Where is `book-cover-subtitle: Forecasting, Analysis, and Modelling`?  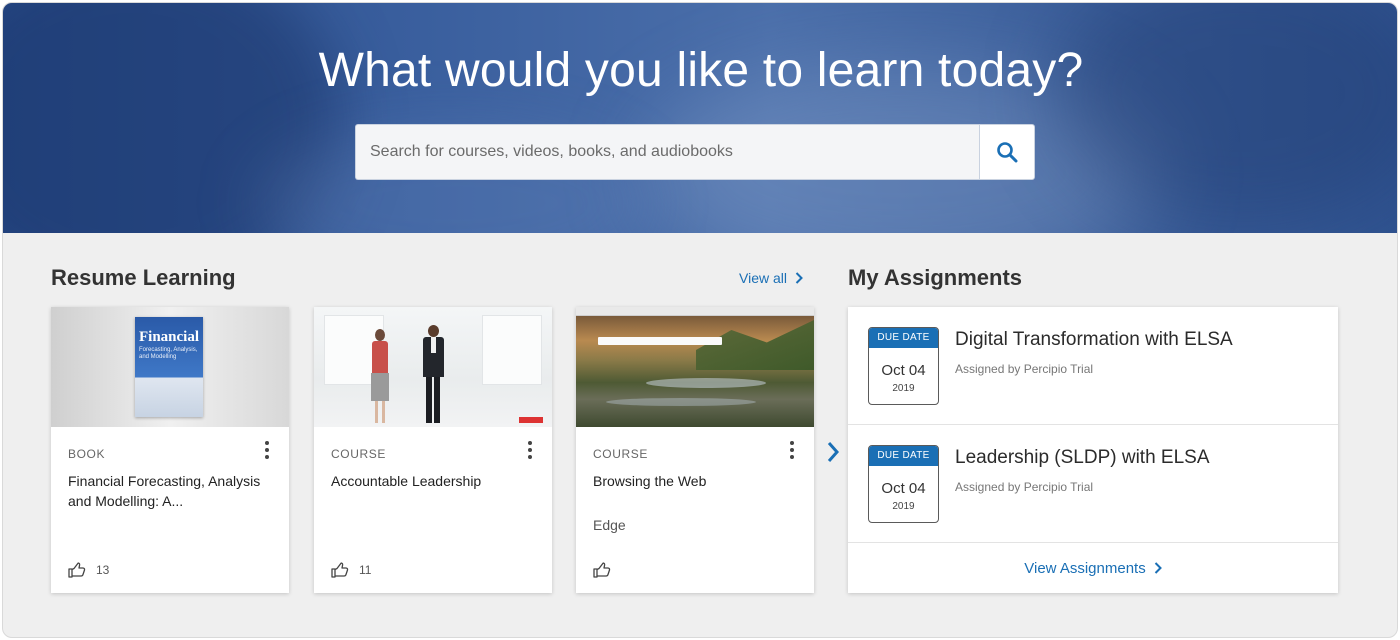 book-cover-subtitle: Forecasting, Analysis, and Modelling is located at coordinates (168, 353).